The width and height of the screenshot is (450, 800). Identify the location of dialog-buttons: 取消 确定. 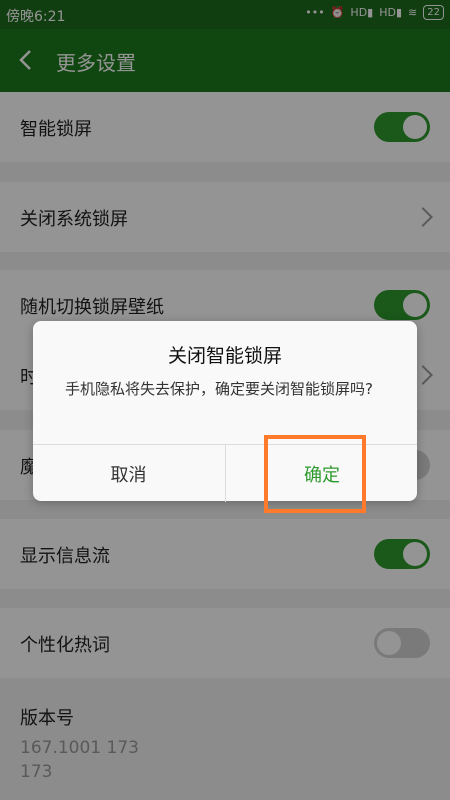
(225, 473).